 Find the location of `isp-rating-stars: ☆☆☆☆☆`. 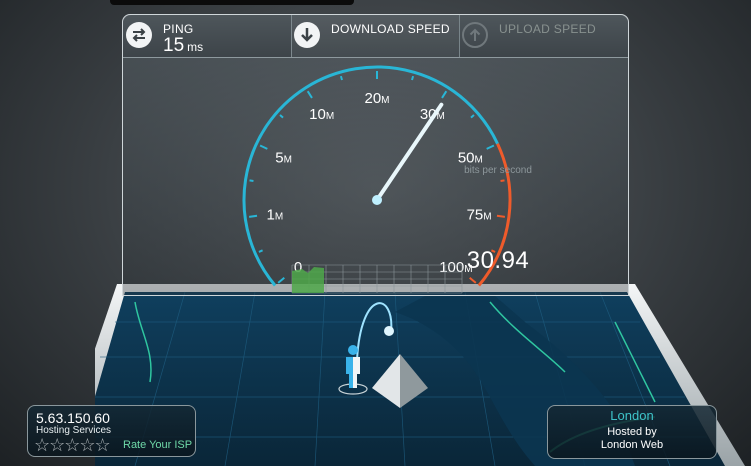

isp-rating-stars: ☆☆☆☆☆ is located at coordinates (72, 445).